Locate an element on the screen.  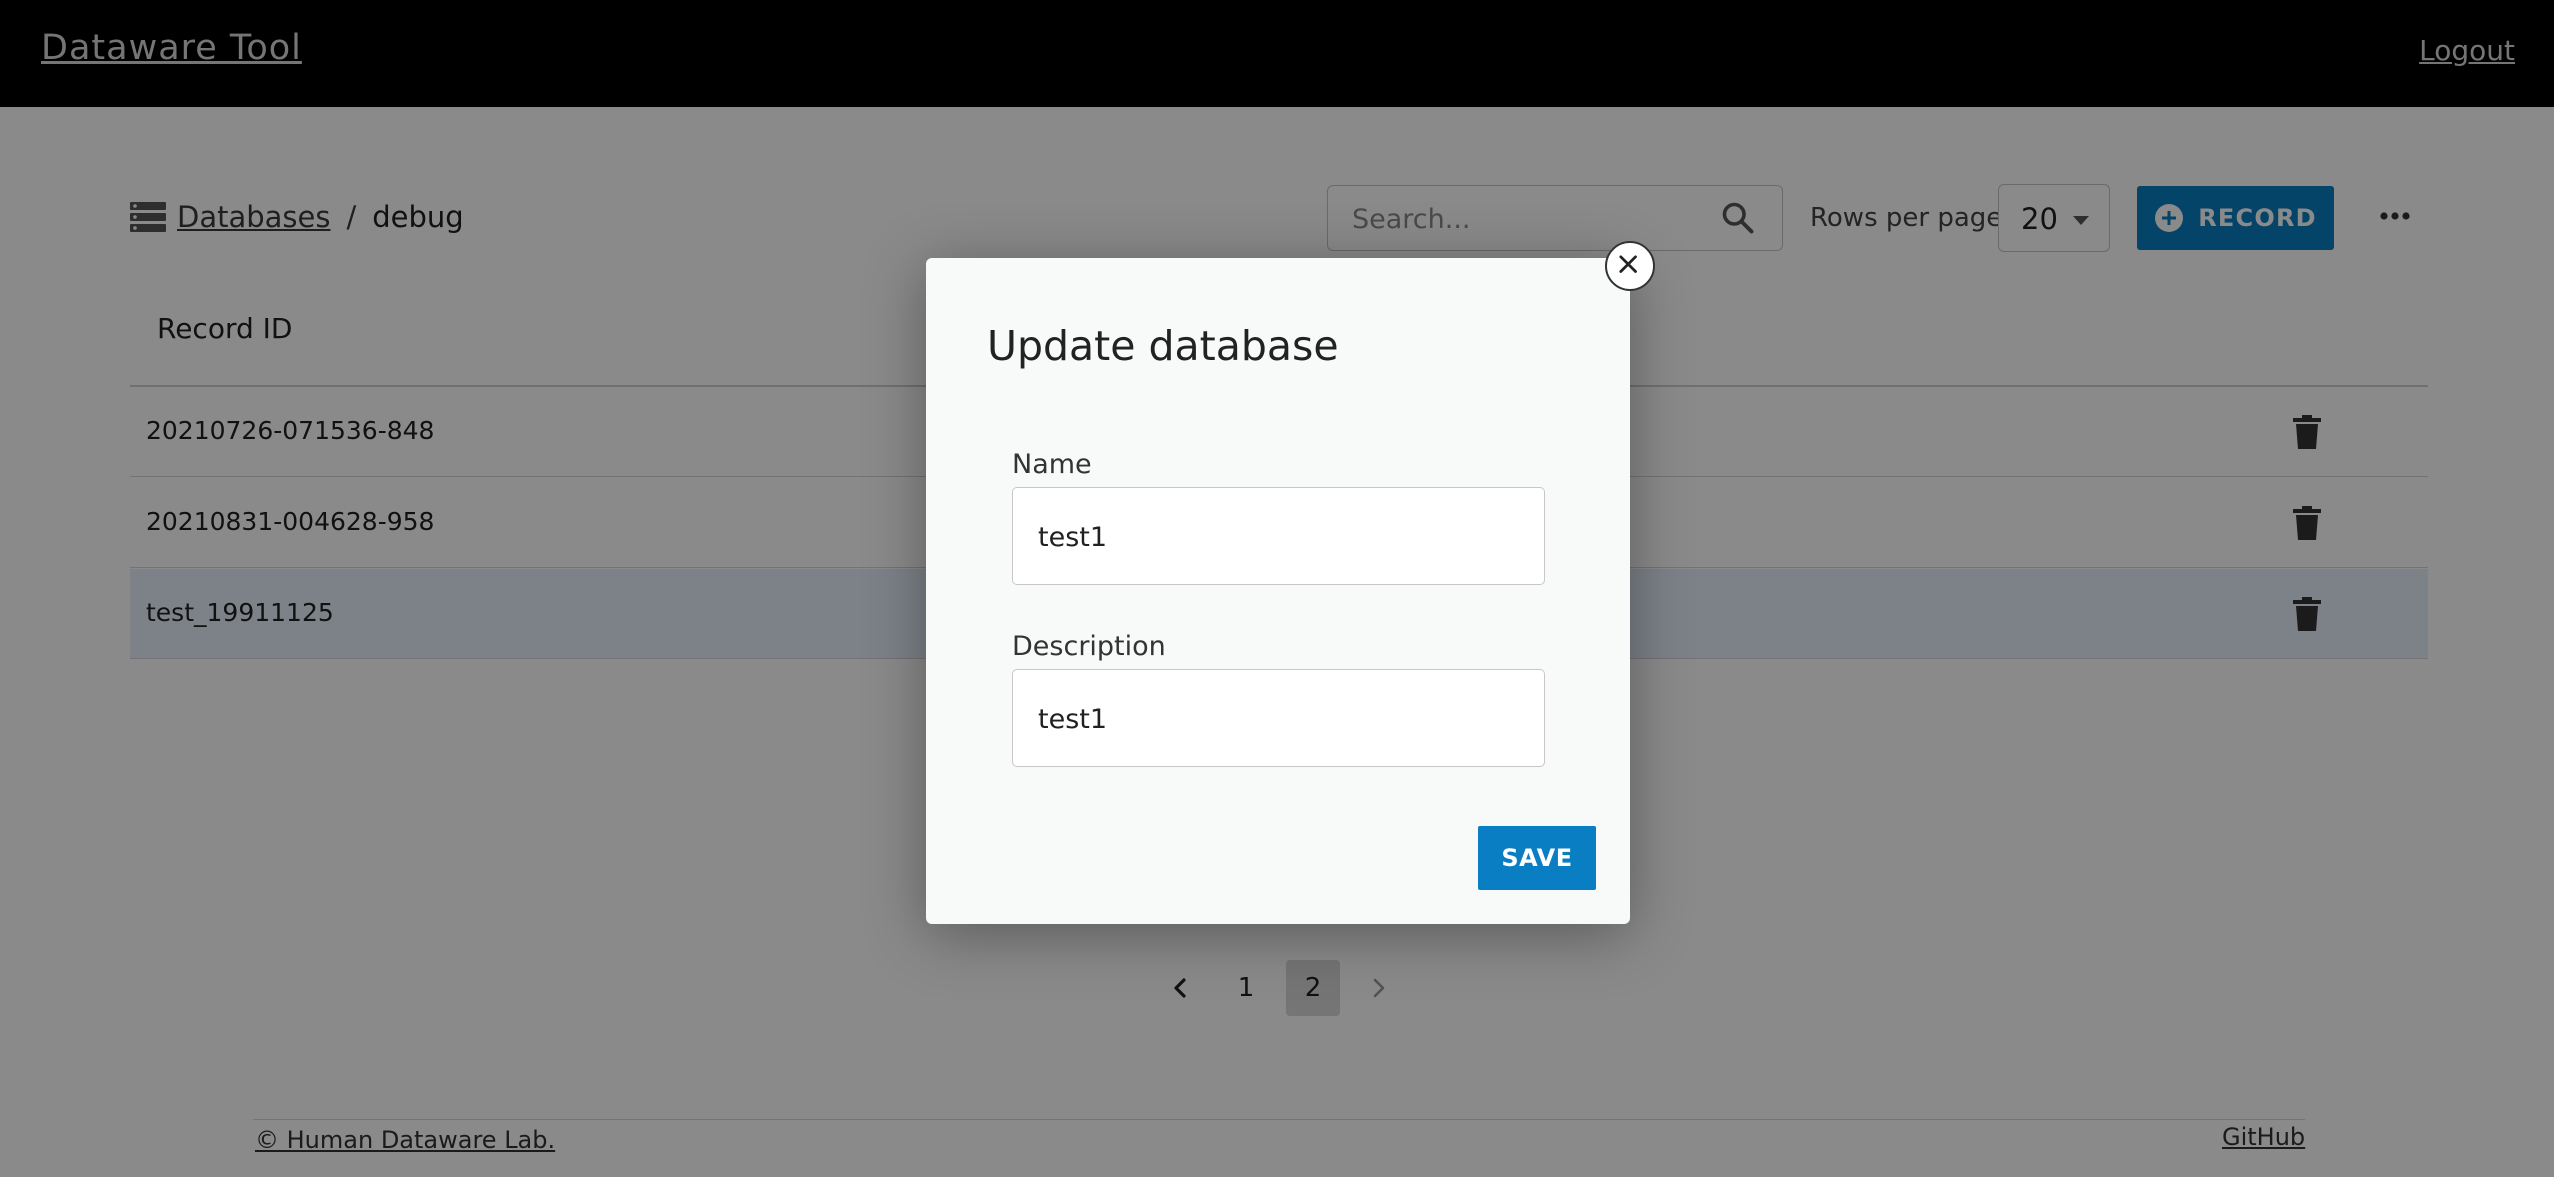
close-button is located at coordinates (1630, 266).